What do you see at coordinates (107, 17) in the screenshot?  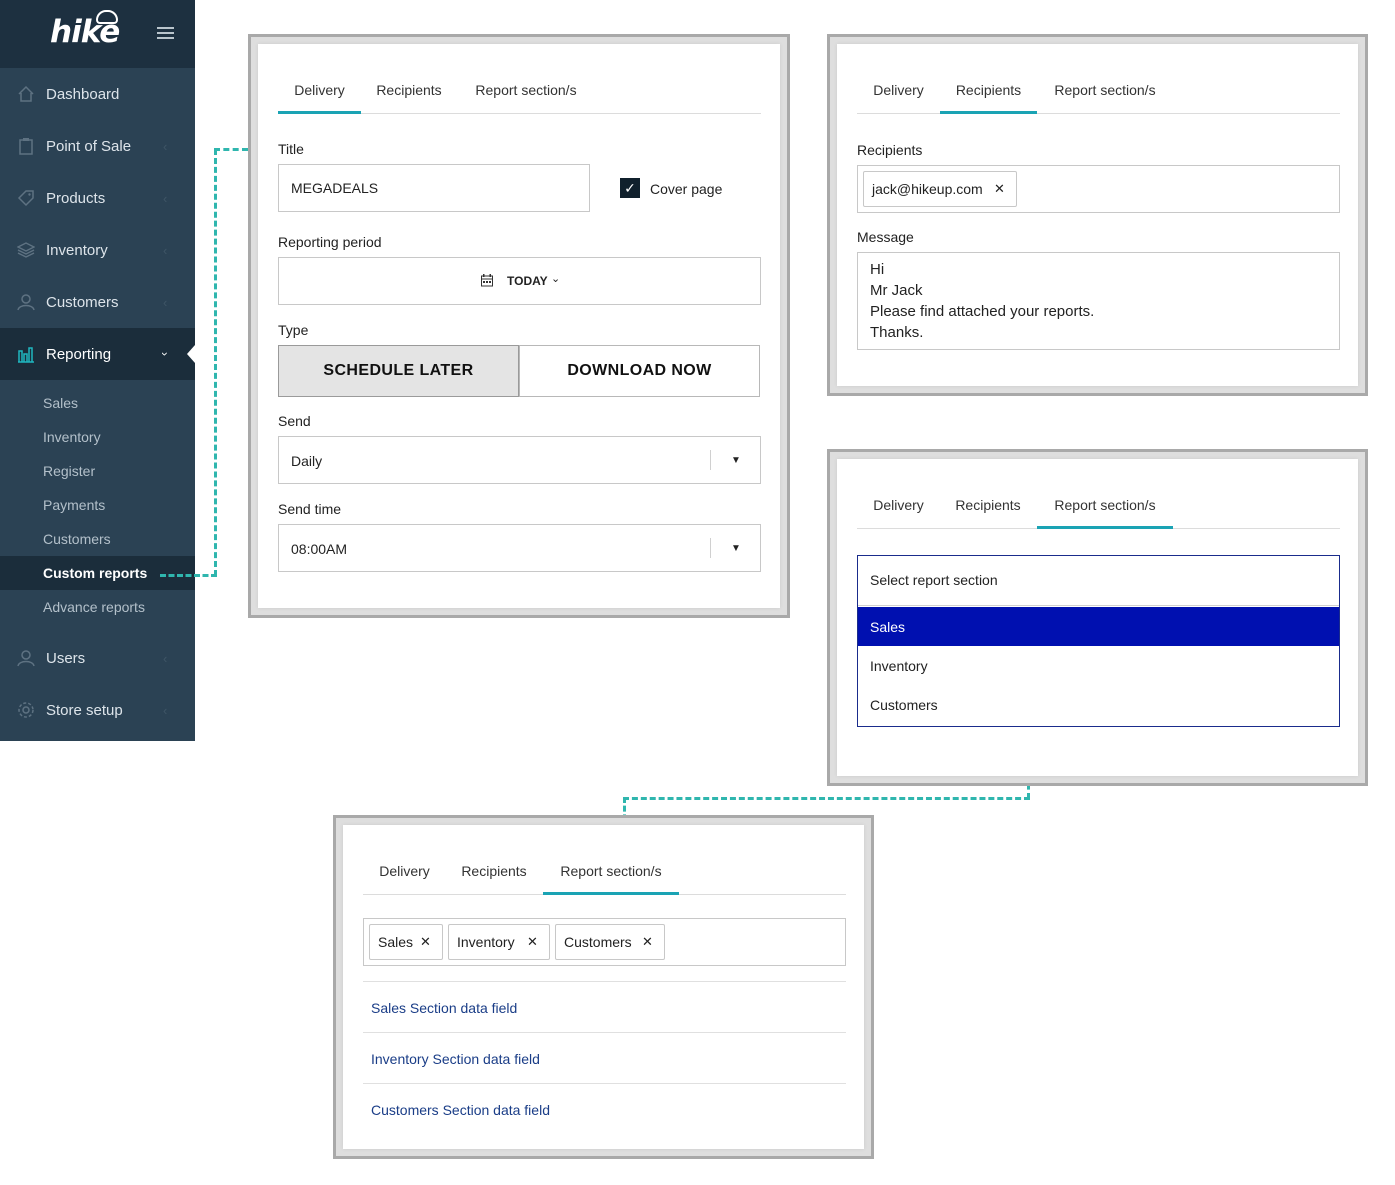 I see `cloud-icon` at bounding box center [107, 17].